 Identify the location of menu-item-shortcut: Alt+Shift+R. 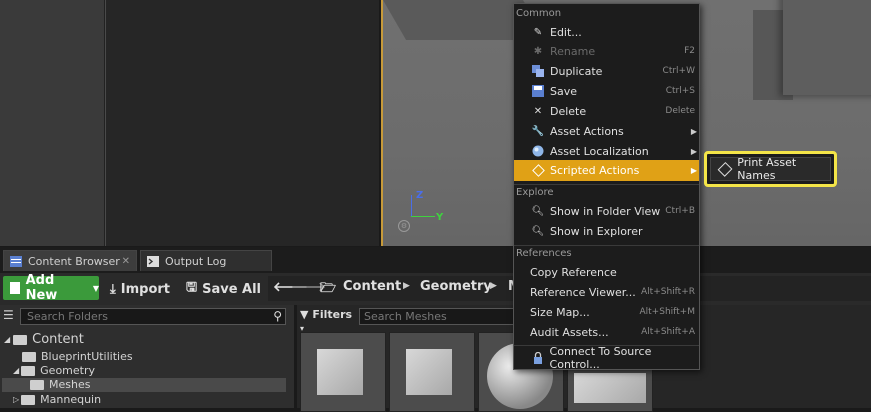
(668, 292).